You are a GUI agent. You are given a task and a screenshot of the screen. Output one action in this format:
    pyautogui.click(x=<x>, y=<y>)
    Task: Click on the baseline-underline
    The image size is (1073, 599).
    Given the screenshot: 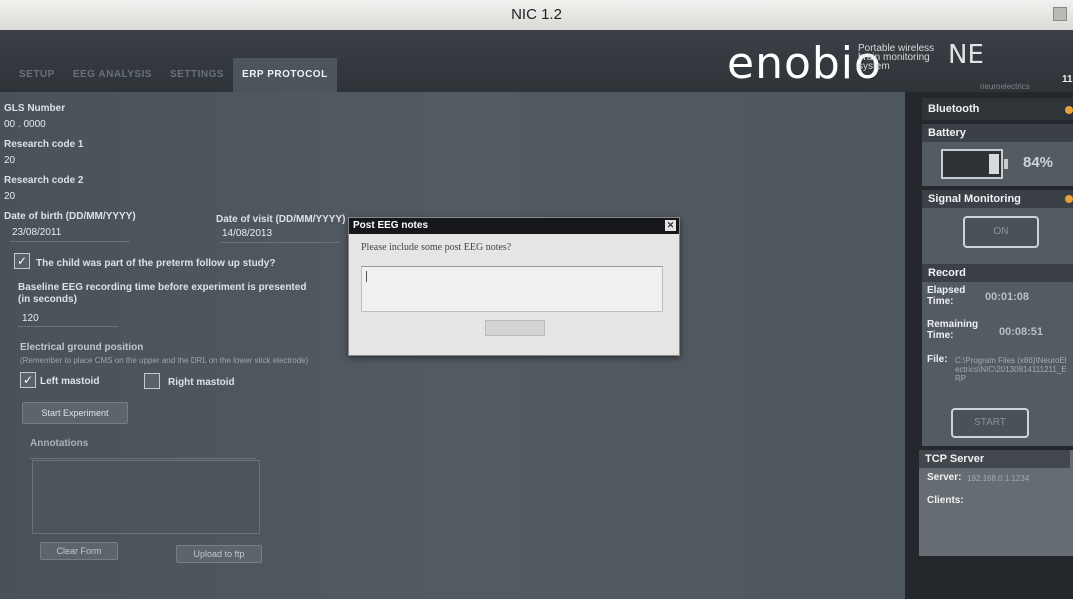 What is the action you would take?
    pyautogui.click(x=68, y=326)
    